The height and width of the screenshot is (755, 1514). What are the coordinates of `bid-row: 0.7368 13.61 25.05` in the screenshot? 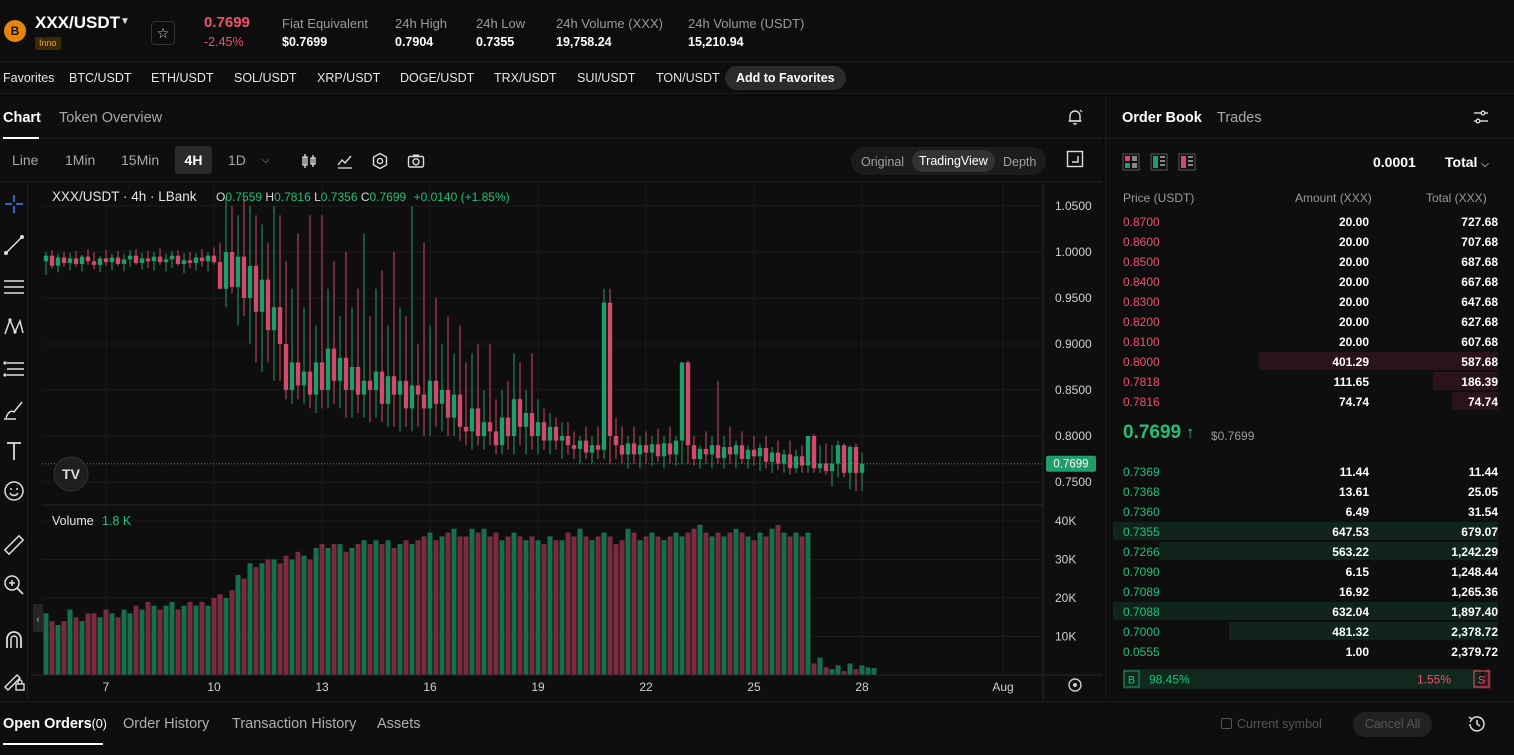 It's located at (1305, 491).